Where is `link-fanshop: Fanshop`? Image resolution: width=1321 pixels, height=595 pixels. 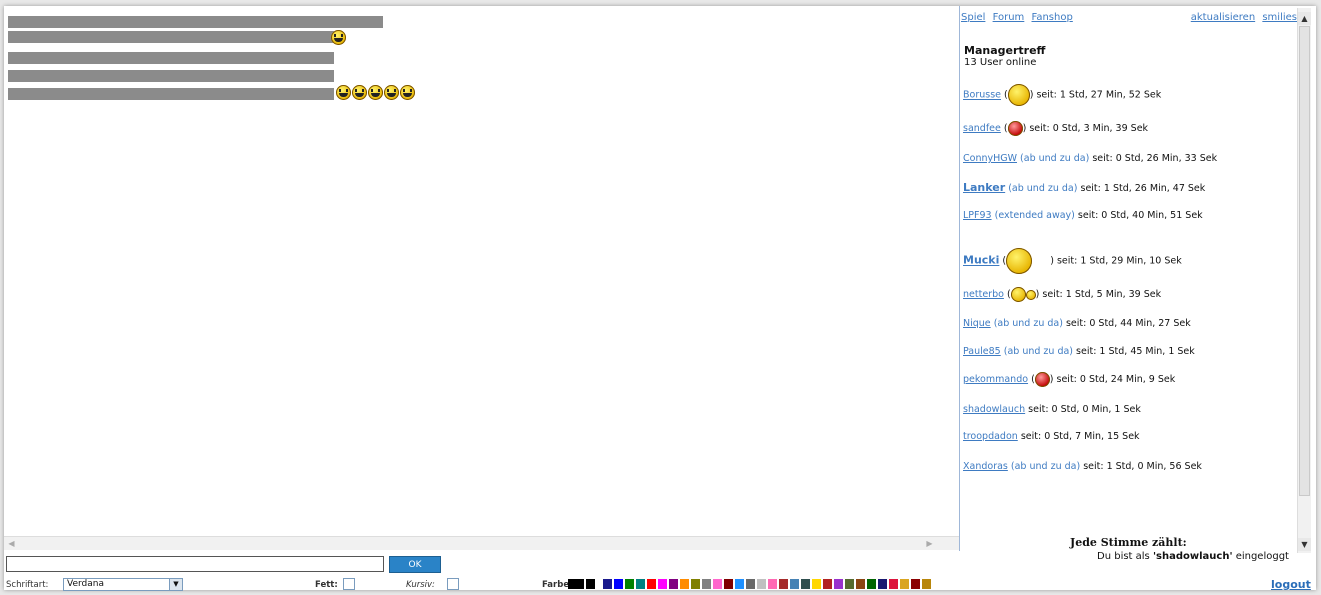 link-fanshop: Fanshop is located at coordinates (1052, 17).